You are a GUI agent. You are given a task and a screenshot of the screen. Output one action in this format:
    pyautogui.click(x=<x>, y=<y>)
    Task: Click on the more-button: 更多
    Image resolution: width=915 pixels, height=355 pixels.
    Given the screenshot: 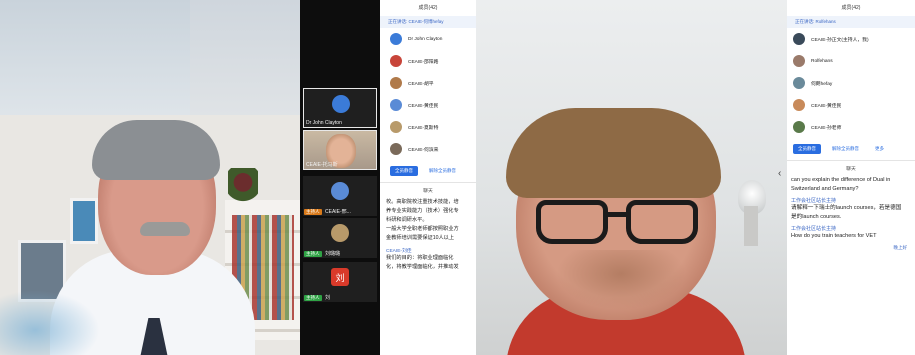 What is the action you would take?
    pyautogui.click(x=879, y=149)
    